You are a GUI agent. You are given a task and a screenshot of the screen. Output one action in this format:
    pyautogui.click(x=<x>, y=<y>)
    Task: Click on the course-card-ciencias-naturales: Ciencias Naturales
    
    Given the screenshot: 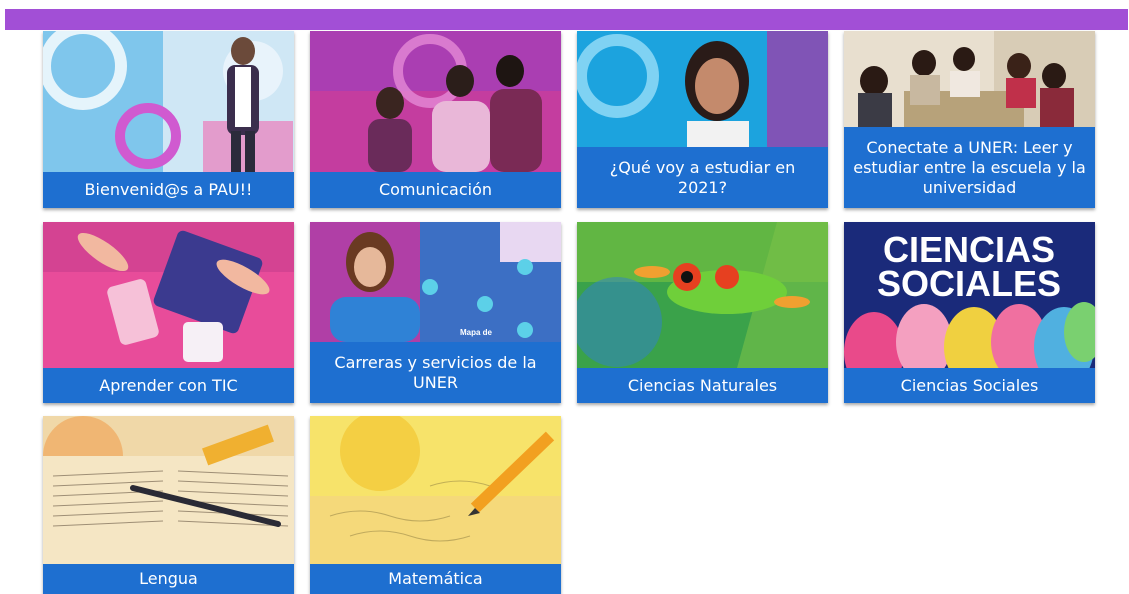 What is the action you would take?
    pyautogui.click(x=702, y=312)
    